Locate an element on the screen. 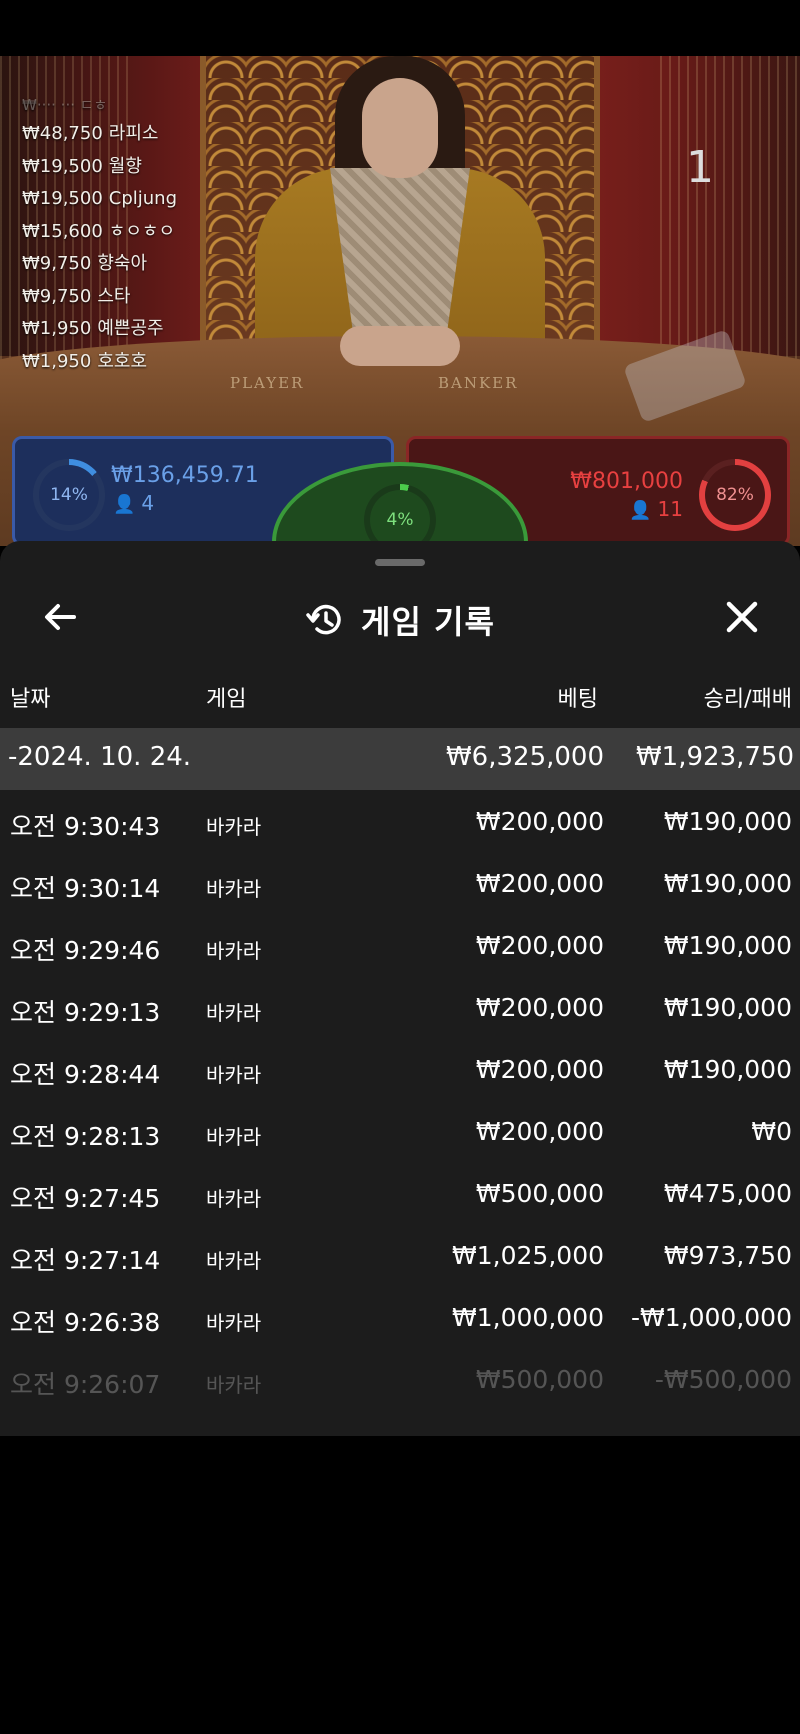  column-header-date: 날짜 is located at coordinates (30, 697).